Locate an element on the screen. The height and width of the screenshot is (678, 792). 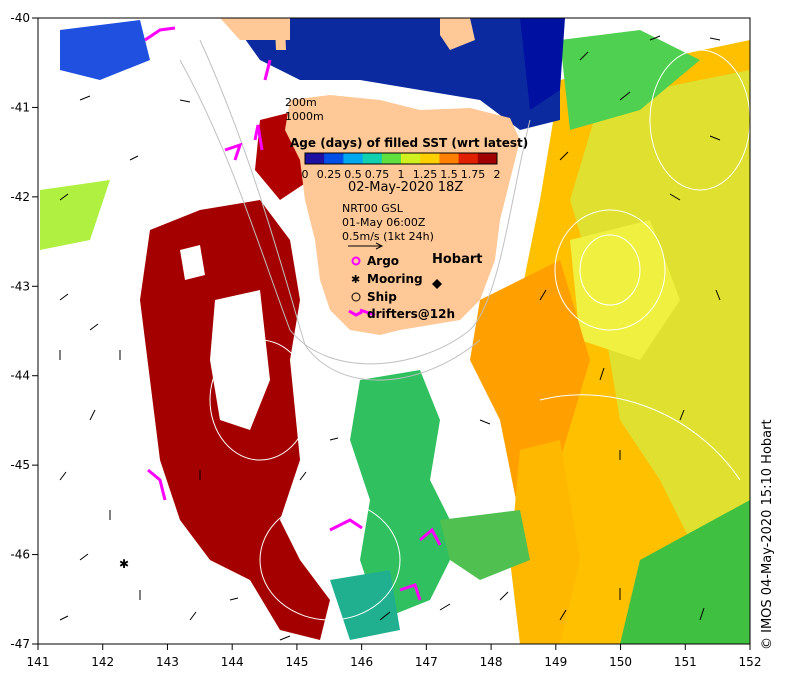
x-tick-label: 148 is located at coordinates (491, 662).